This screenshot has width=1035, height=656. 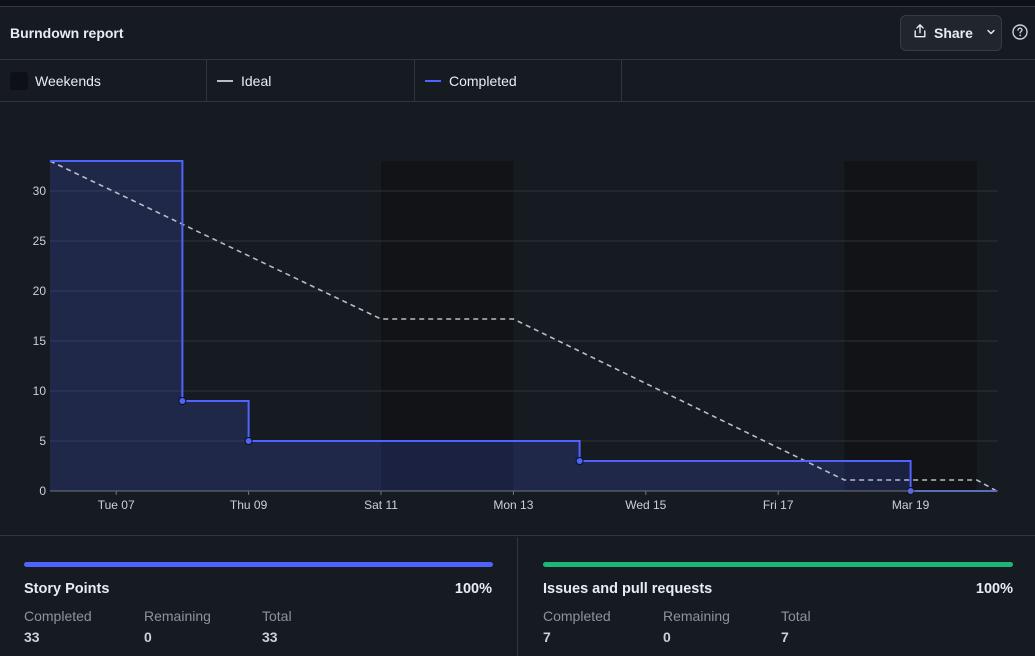 I want to click on y-tick-label: 0, so click(x=42, y=491).